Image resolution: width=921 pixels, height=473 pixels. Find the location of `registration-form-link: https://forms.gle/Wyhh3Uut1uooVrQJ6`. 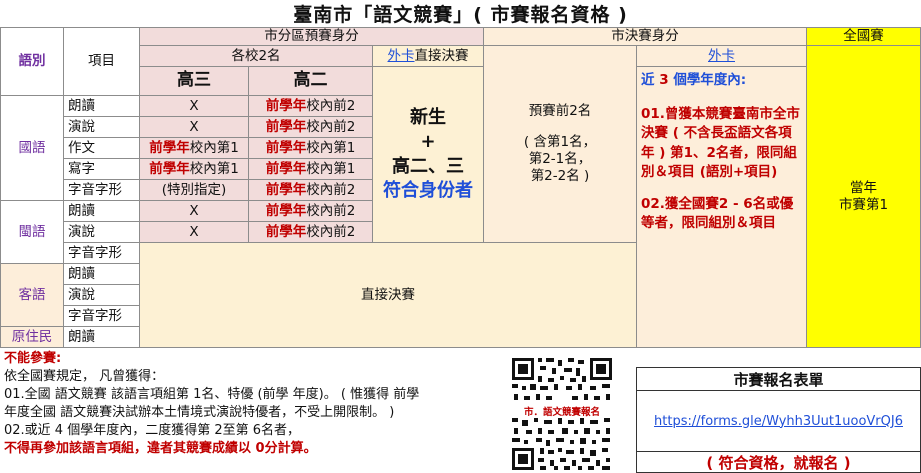

registration-form-link: https://forms.gle/Wyhh3Uut1uooVrQJ6 is located at coordinates (778, 421).